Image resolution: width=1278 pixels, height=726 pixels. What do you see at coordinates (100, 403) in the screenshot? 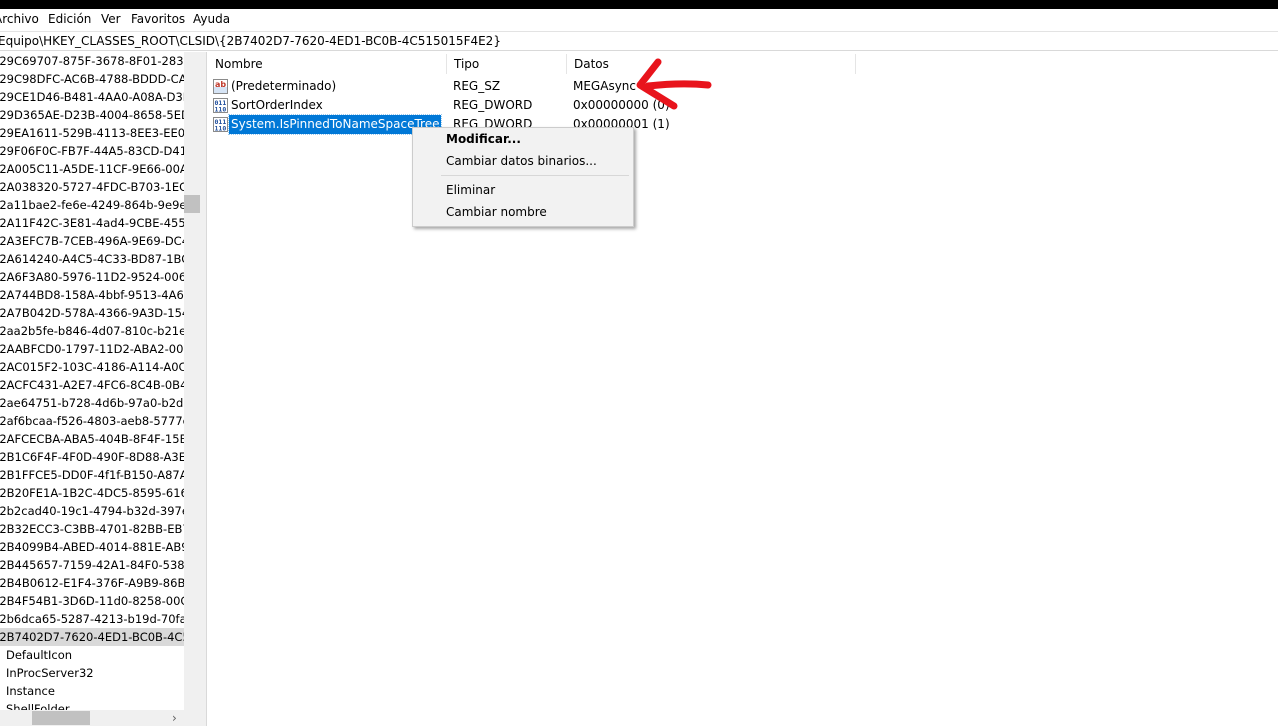
I see `tree-item: {2ae64751-b728-4d6b-97a0-b2da2e7` at bounding box center [100, 403].